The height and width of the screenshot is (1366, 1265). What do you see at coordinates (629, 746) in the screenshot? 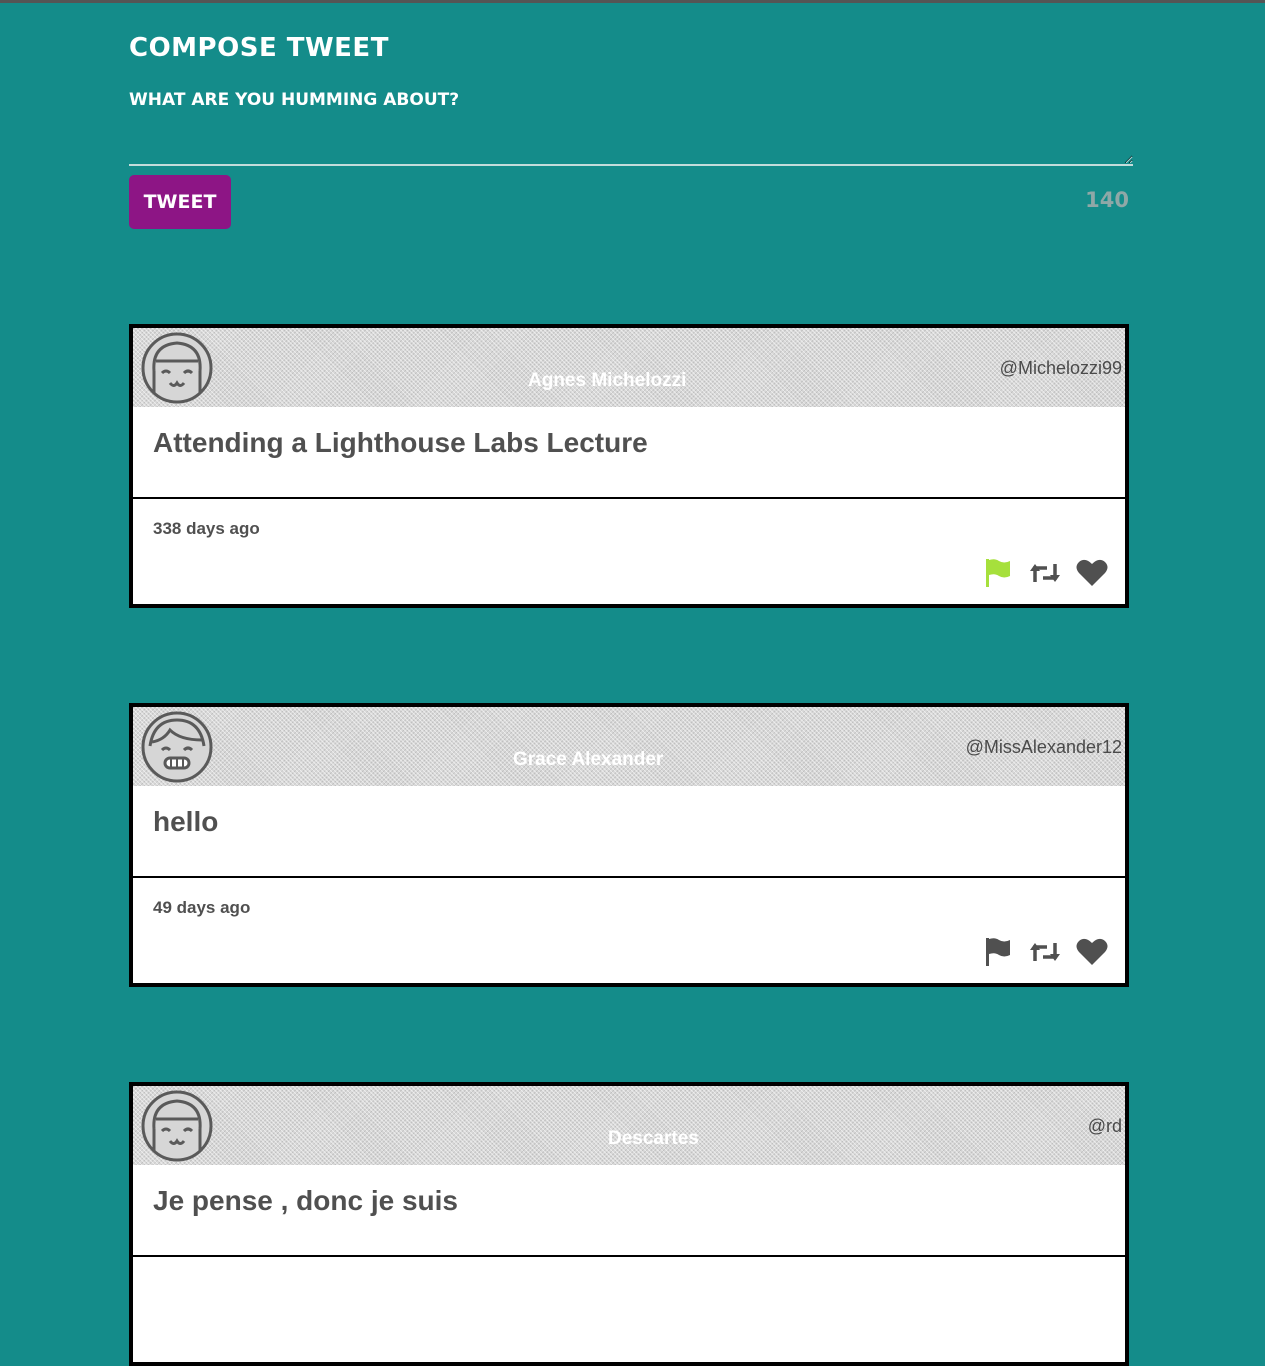
I see `tweet-header: Grace Alexander @MissAlexander12` at bounding box center [629, 746].